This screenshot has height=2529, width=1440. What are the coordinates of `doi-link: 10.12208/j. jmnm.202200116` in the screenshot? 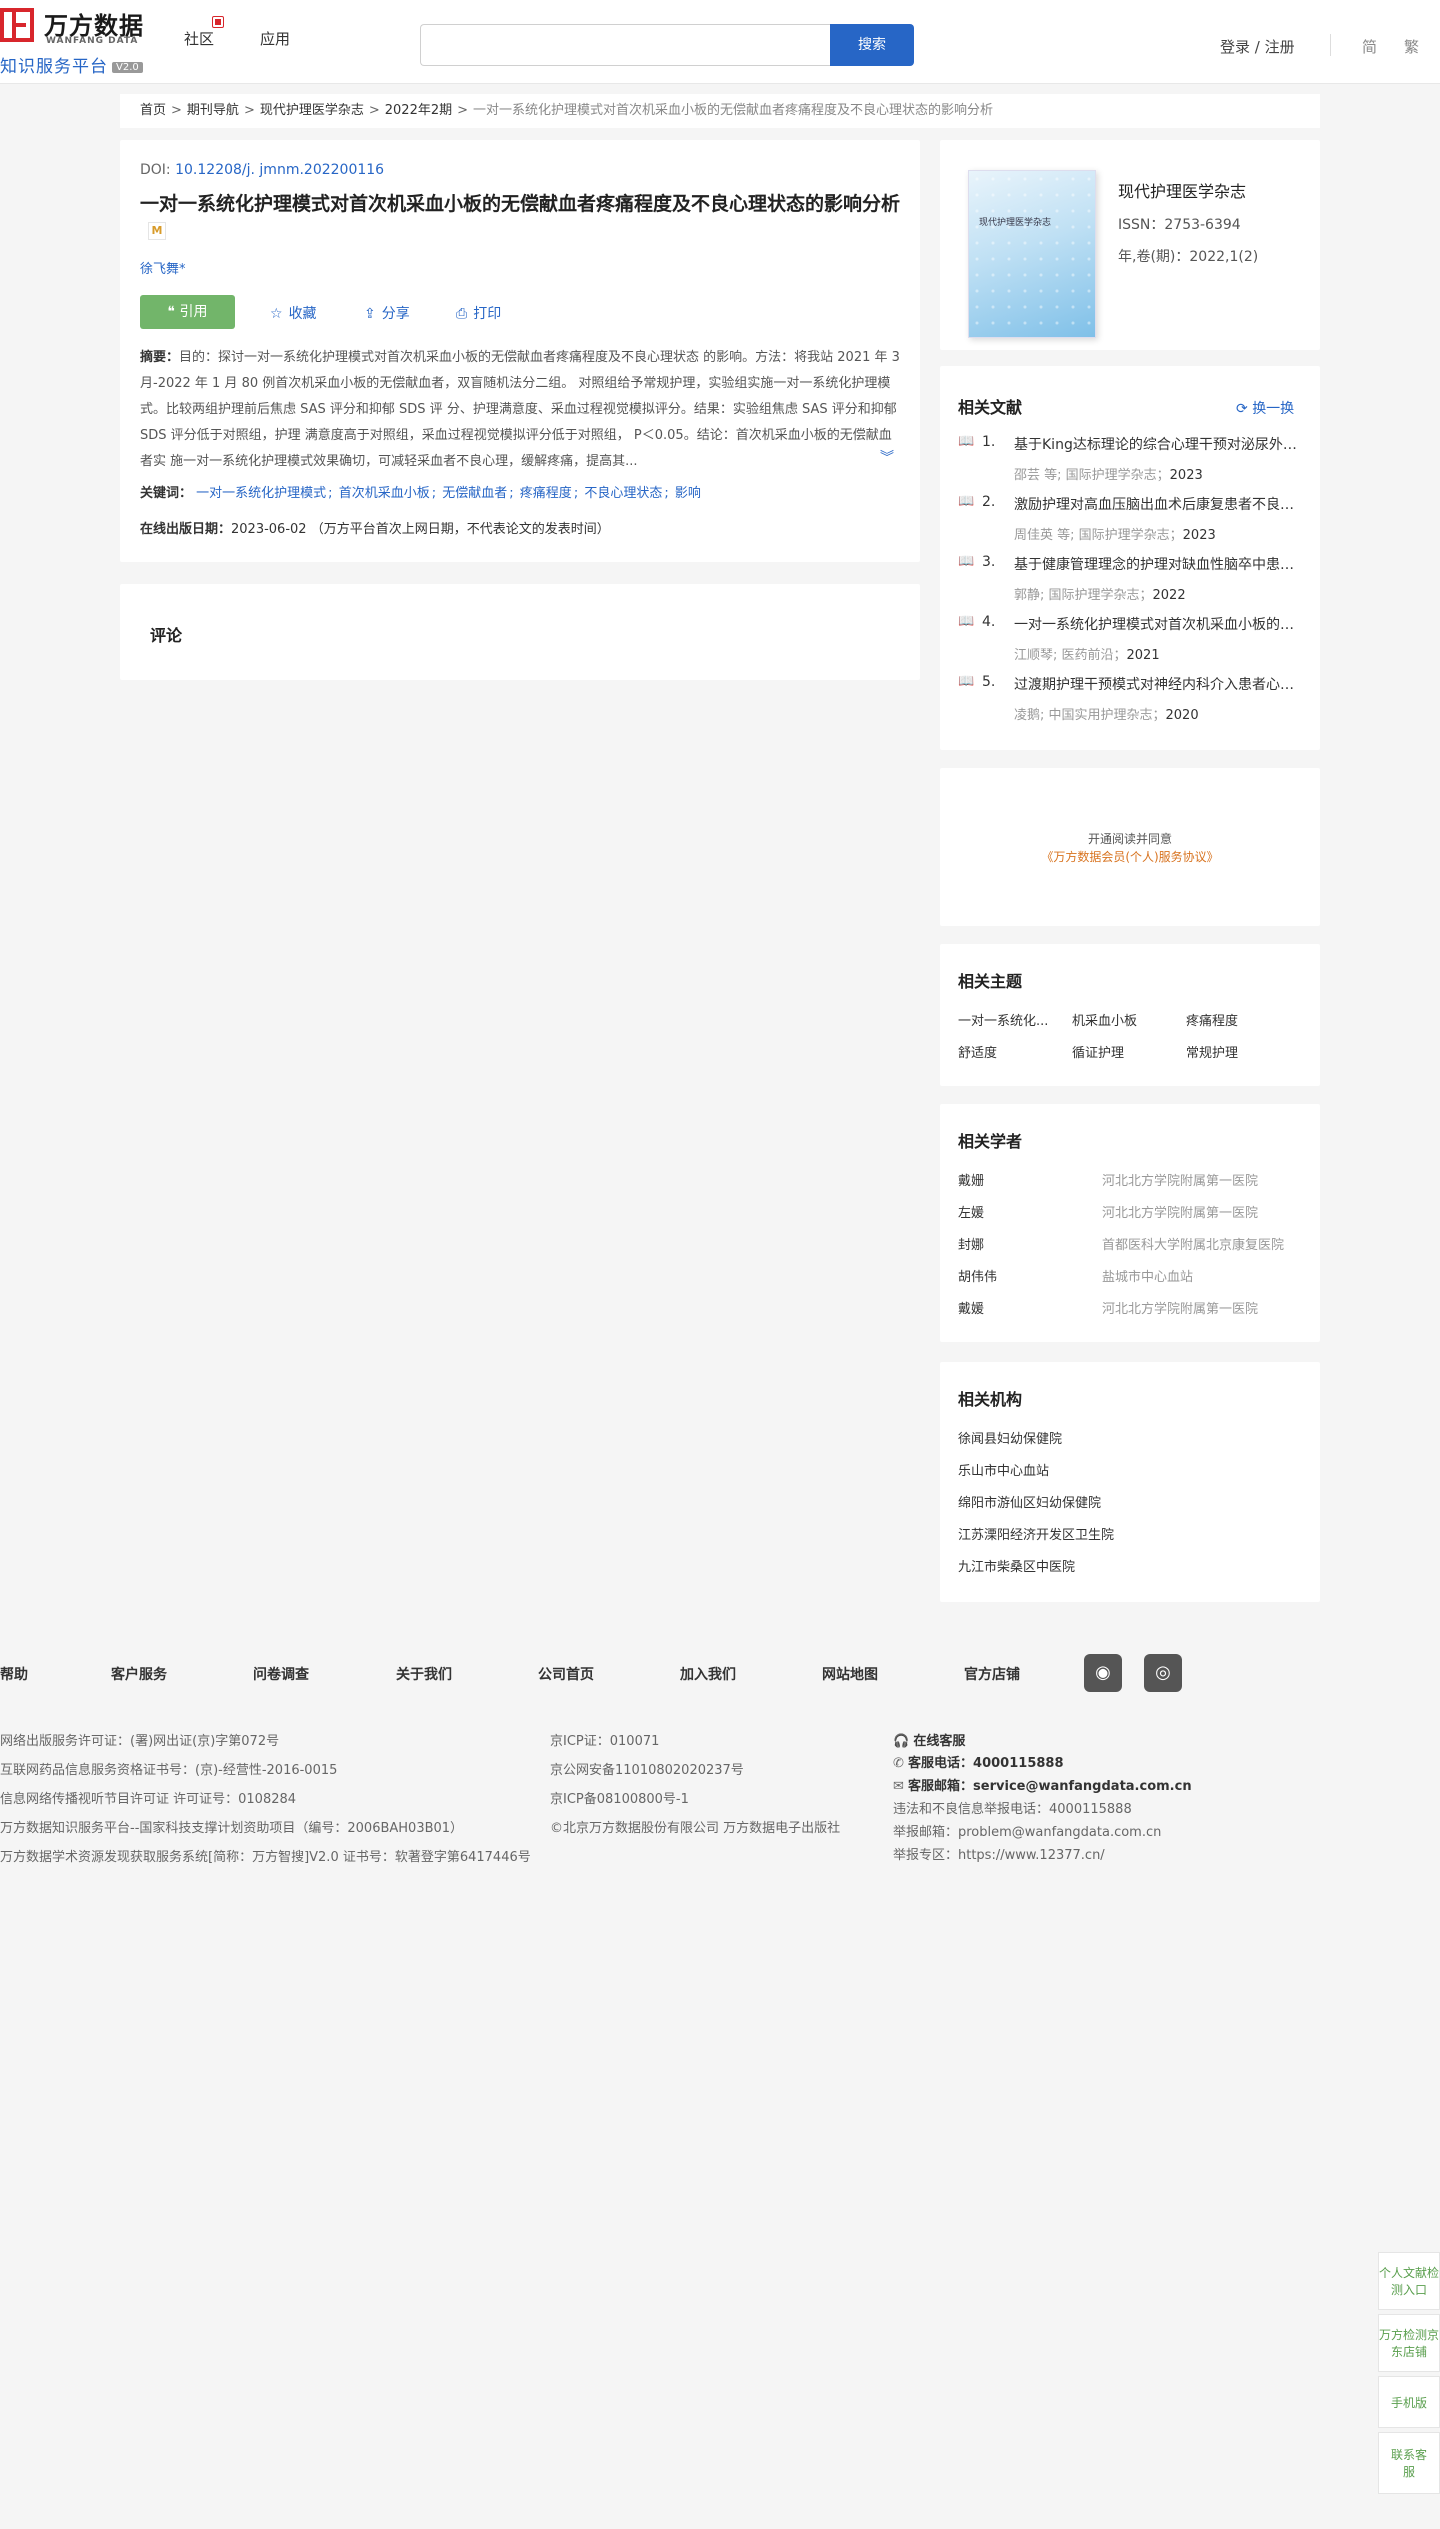 It's located at (279, 170).